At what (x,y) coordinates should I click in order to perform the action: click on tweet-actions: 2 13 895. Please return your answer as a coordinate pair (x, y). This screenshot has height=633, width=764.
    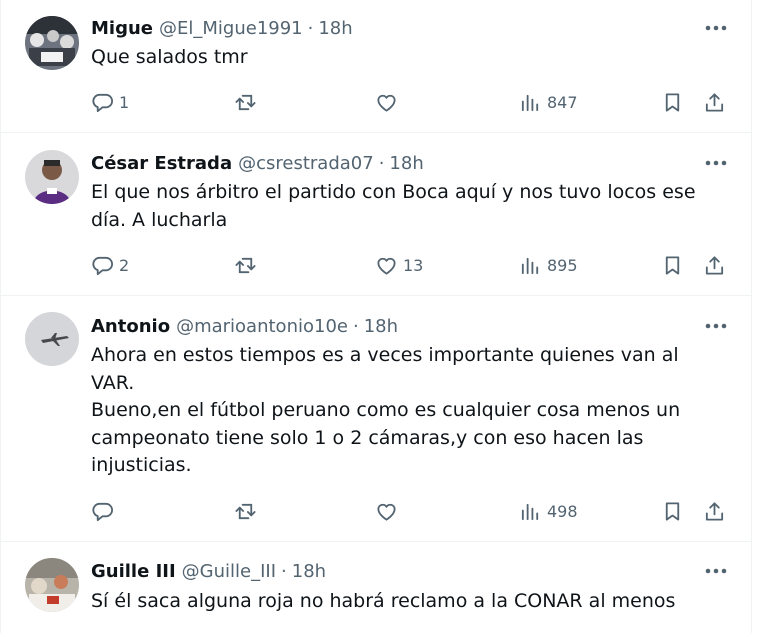
    Looking at the image, I should click on (409, 265).